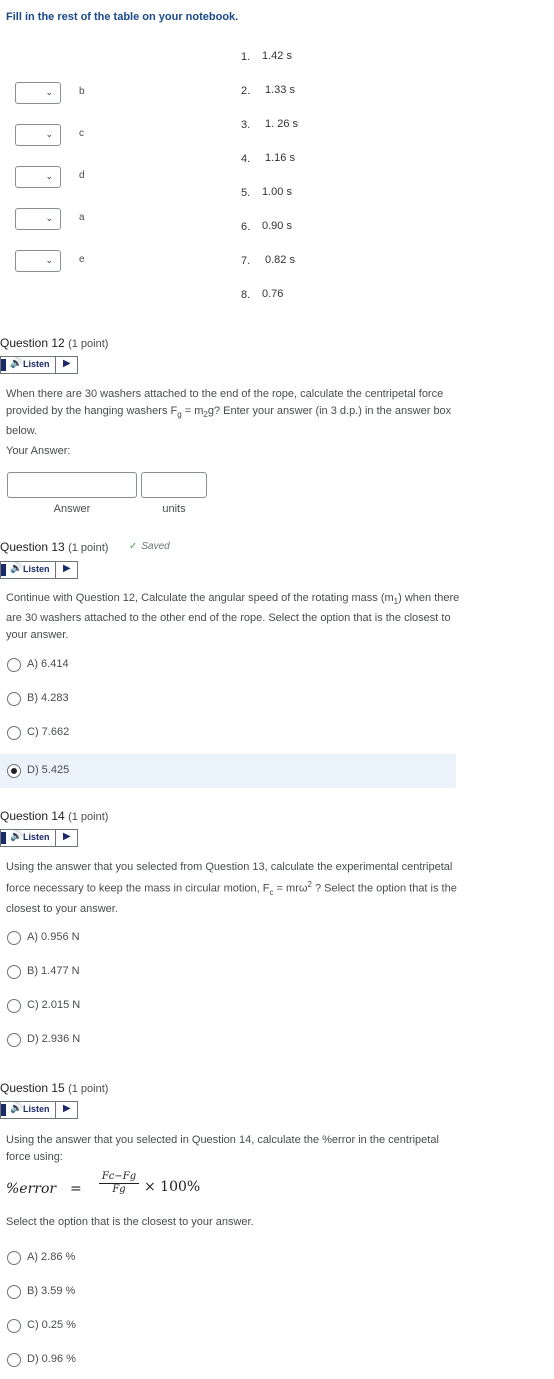  Describe the element at coordinates (51, 1359) in the screenshot. I see `option-label: D) 0.96 %` at that location.